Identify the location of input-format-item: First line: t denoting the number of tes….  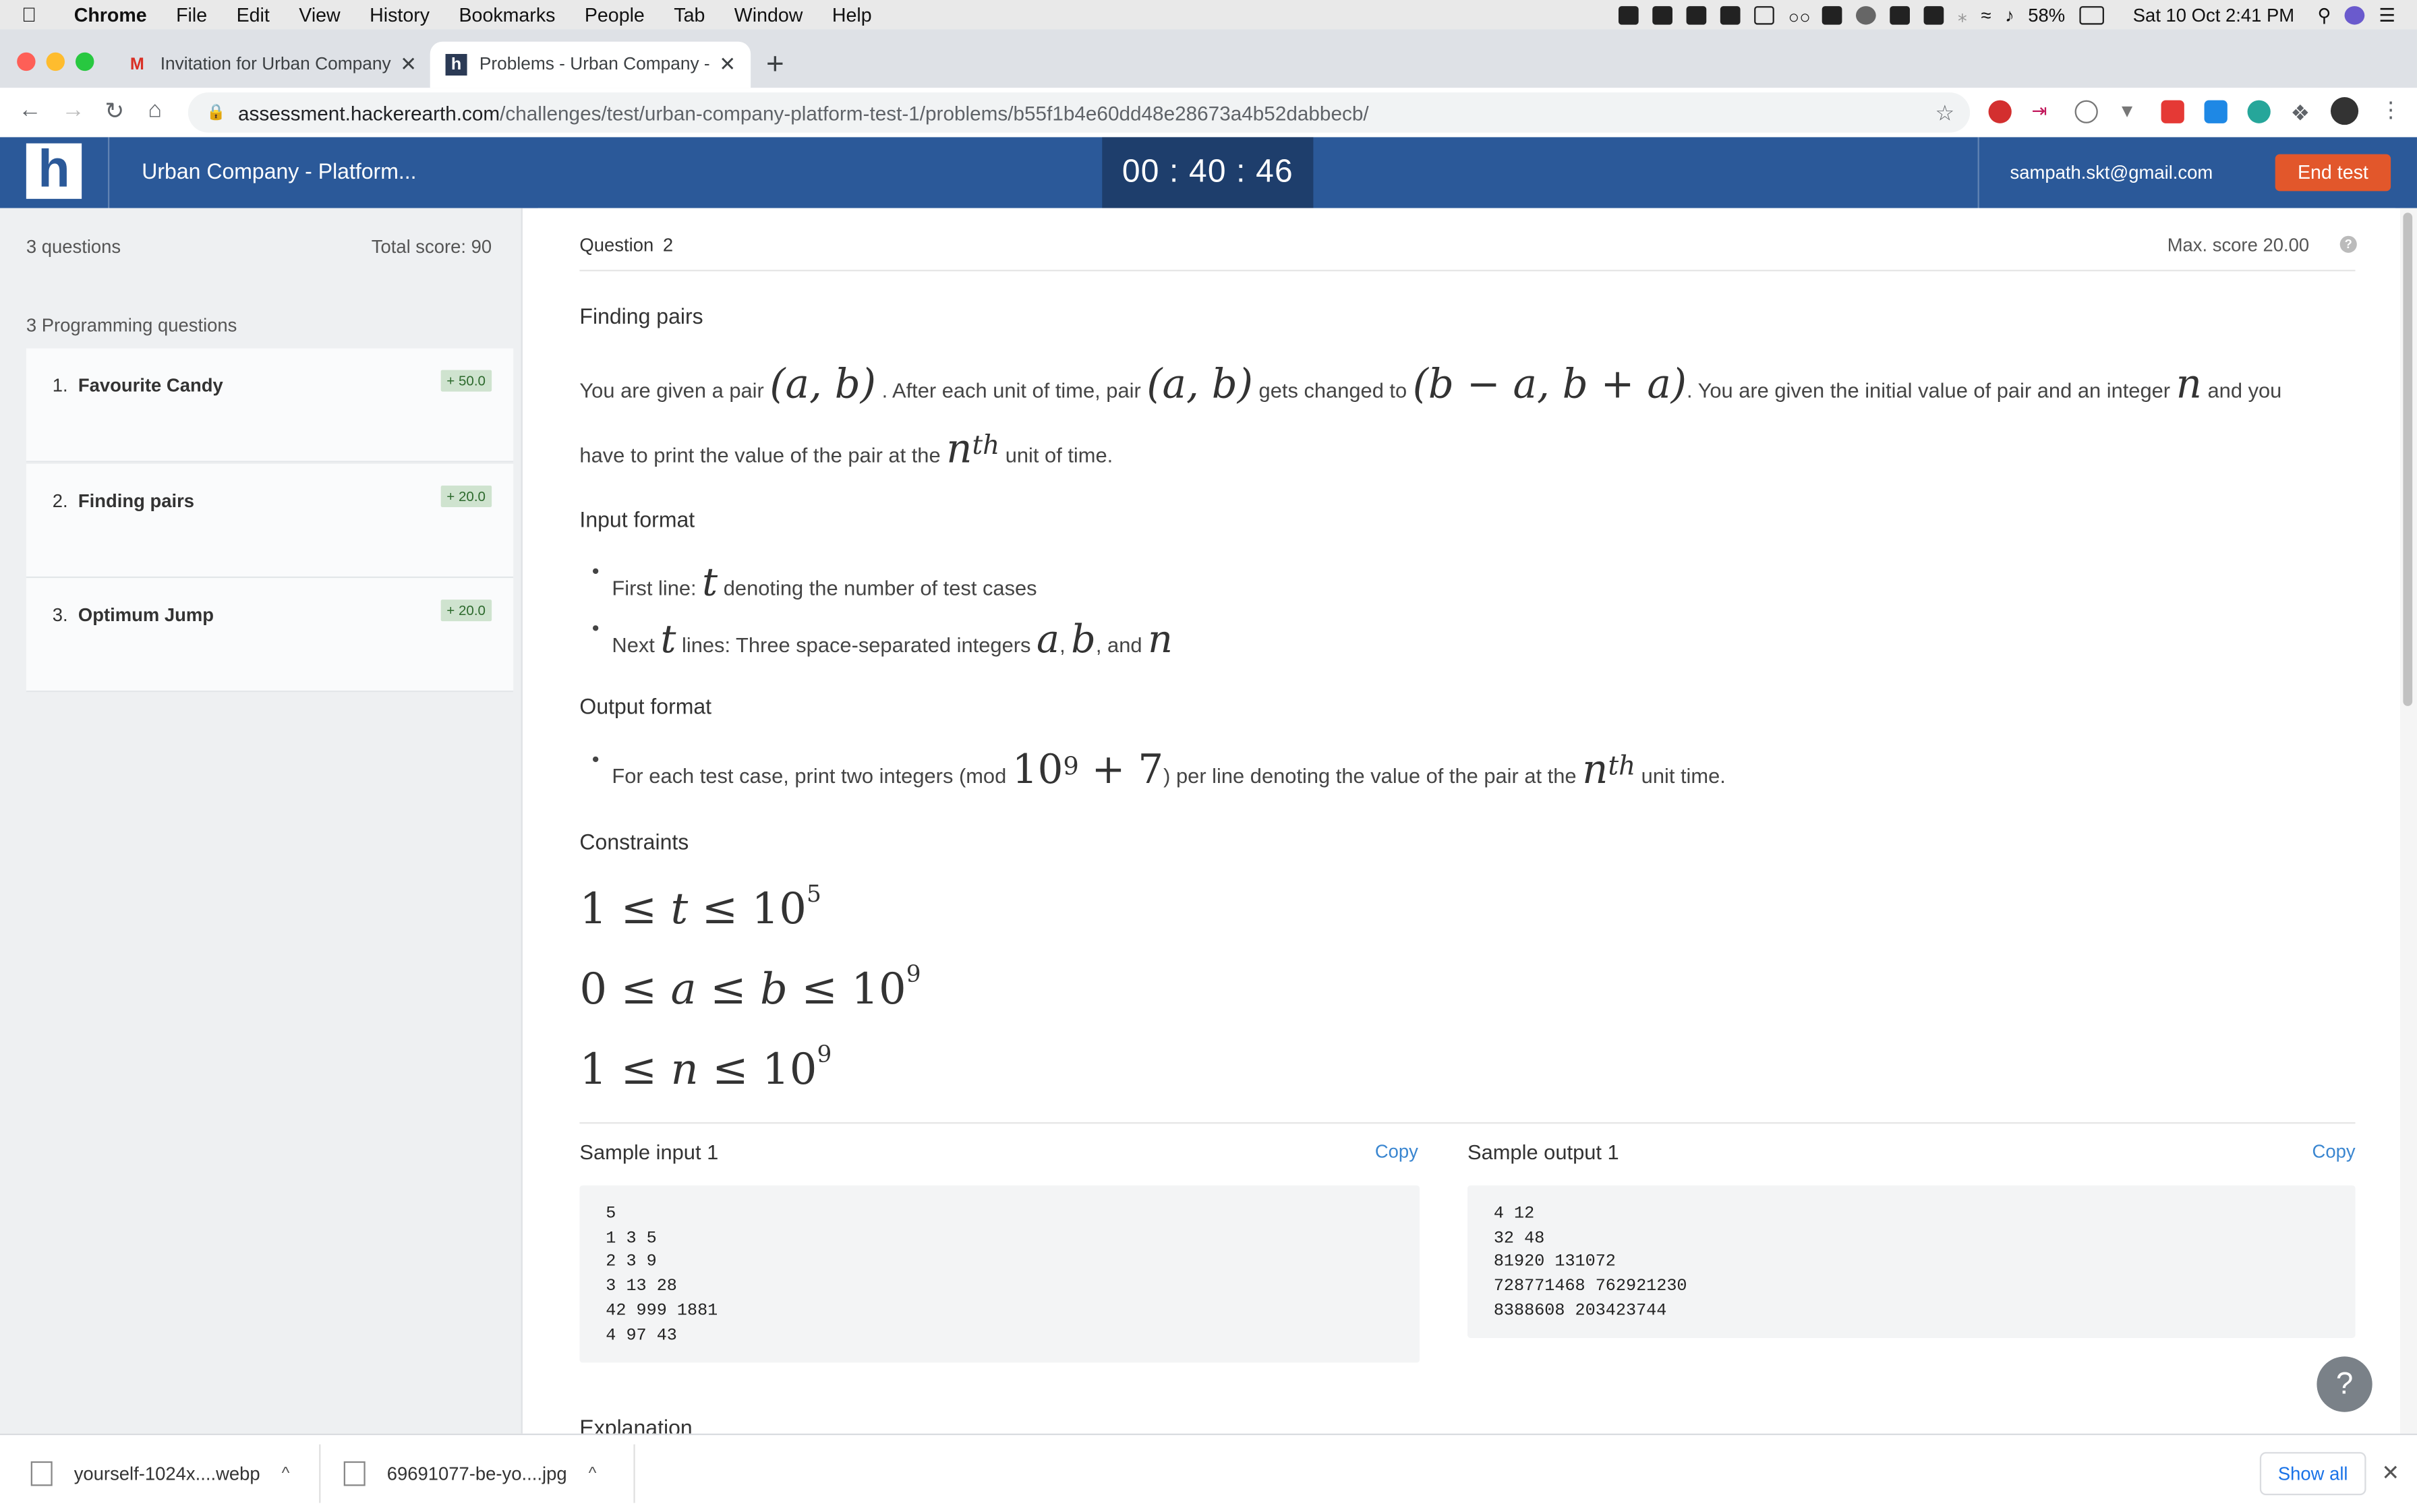
(814, 582).